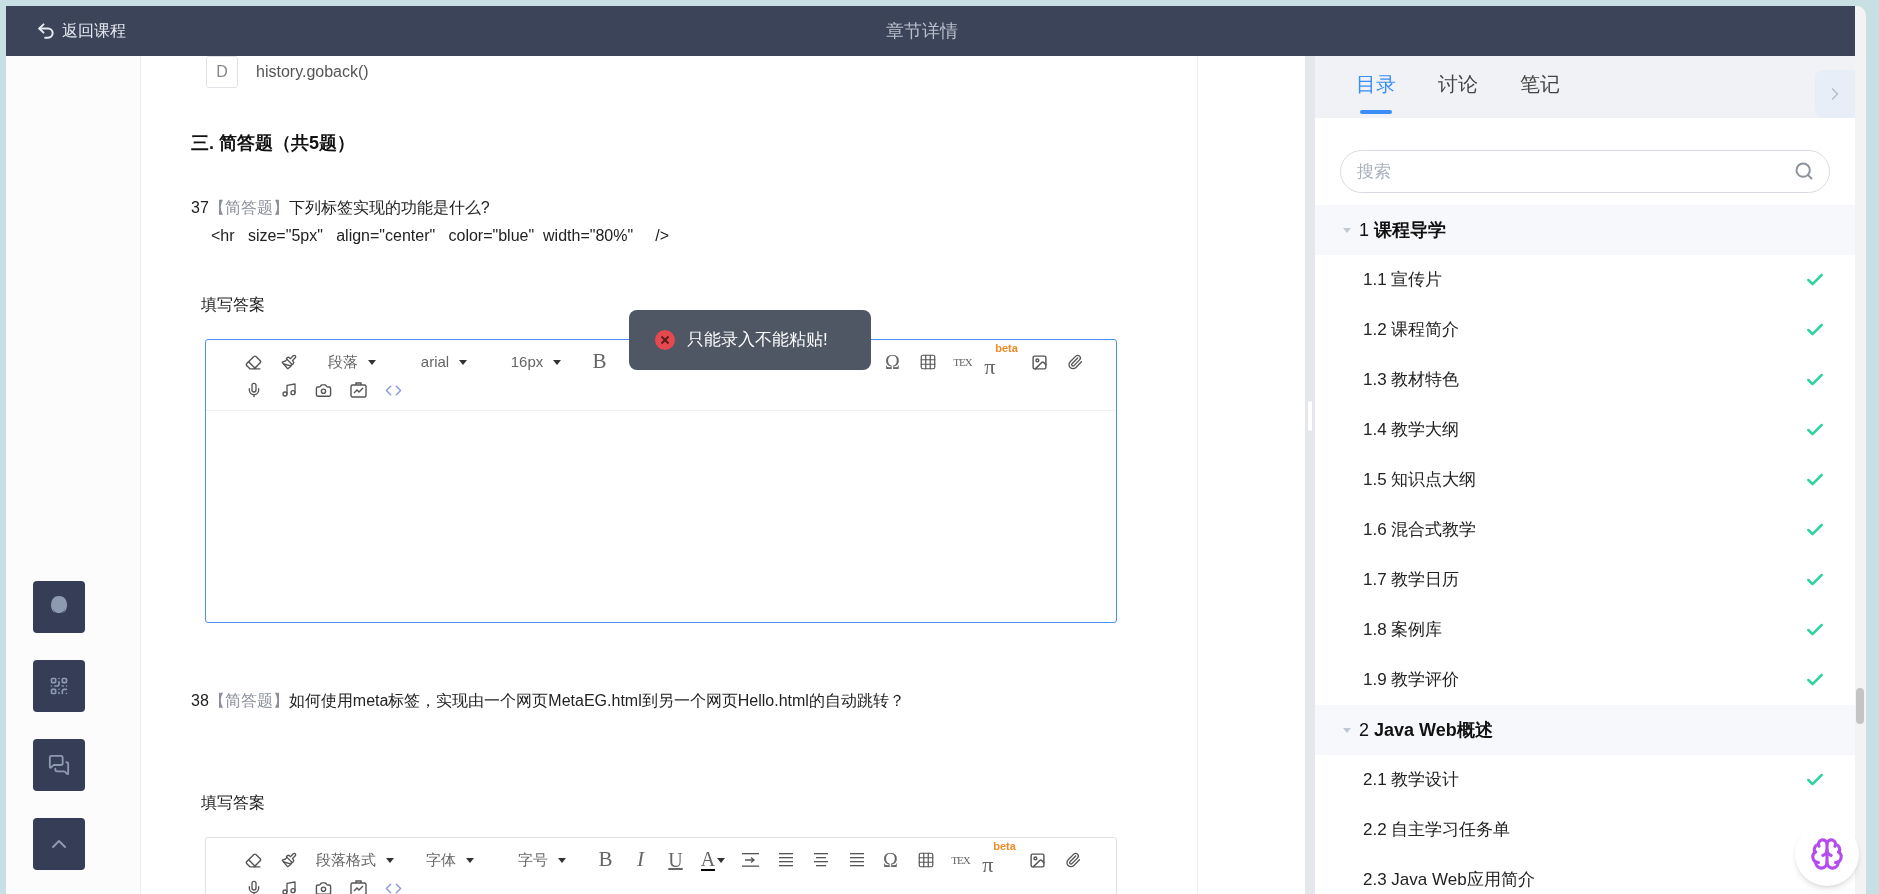  I want to click on qr-code-button, so click(59, 686).